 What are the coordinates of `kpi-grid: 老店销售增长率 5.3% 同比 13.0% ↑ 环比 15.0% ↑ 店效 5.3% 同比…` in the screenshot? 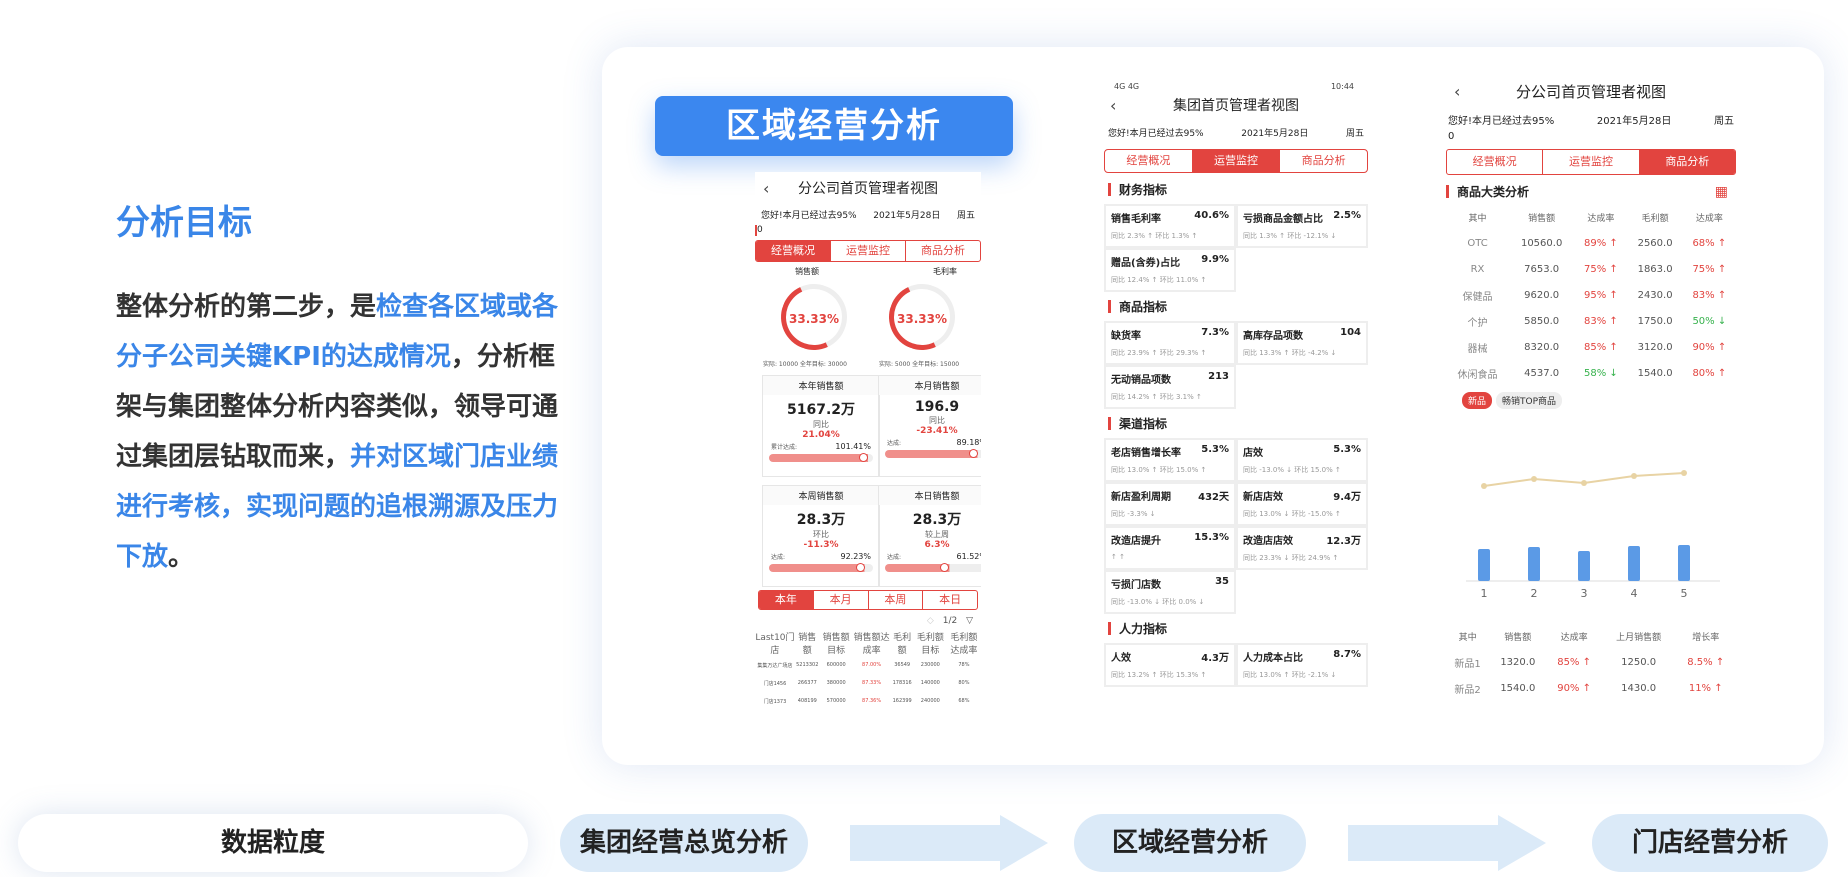 It's located at (1236, 526).